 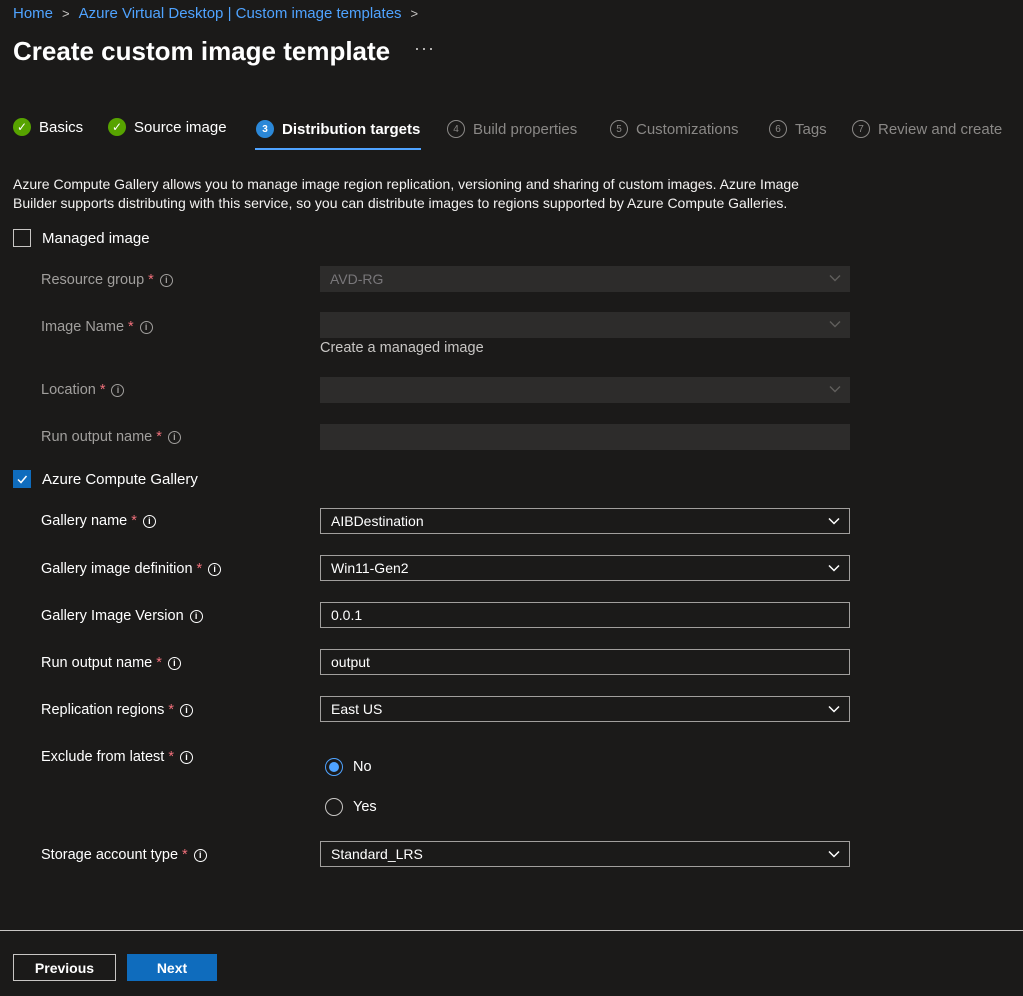 I want to click on compute-gallery-checkbox, so click(x=22, y=479).